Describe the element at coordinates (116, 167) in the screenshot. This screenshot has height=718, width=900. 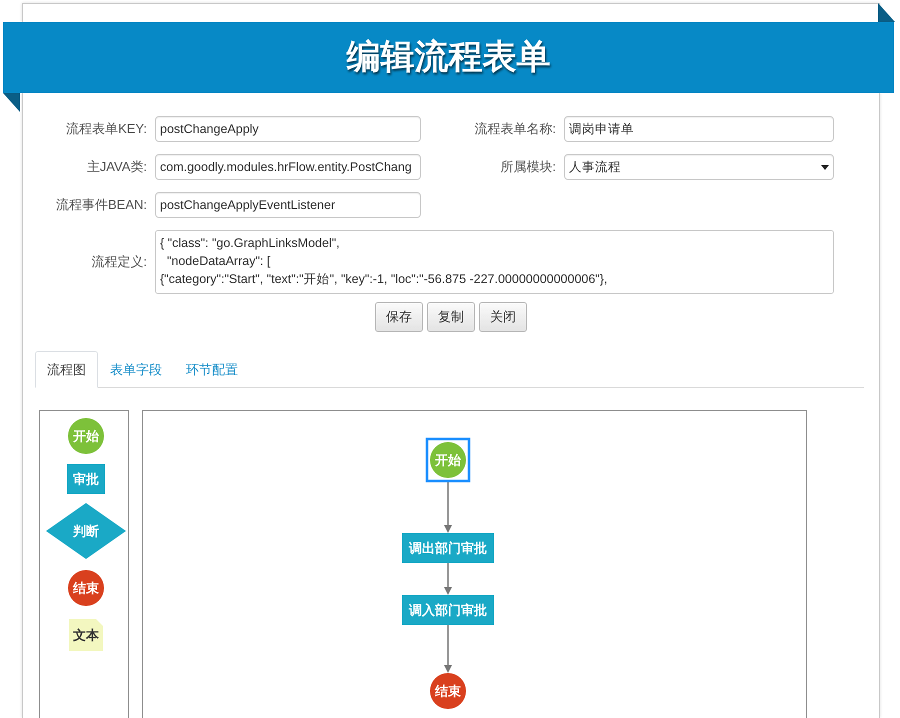
I see `field-label: 主JAVA类:` at that location.